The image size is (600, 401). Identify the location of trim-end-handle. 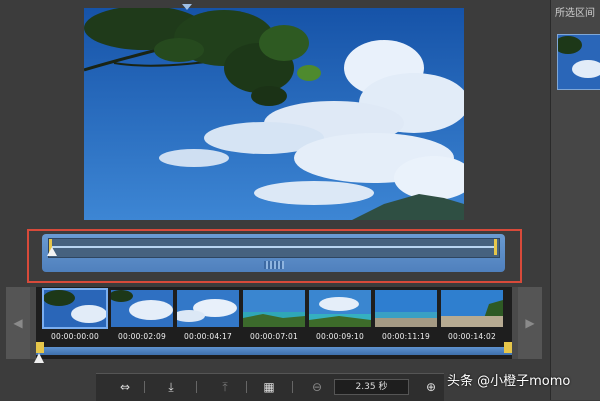
(495, 247).